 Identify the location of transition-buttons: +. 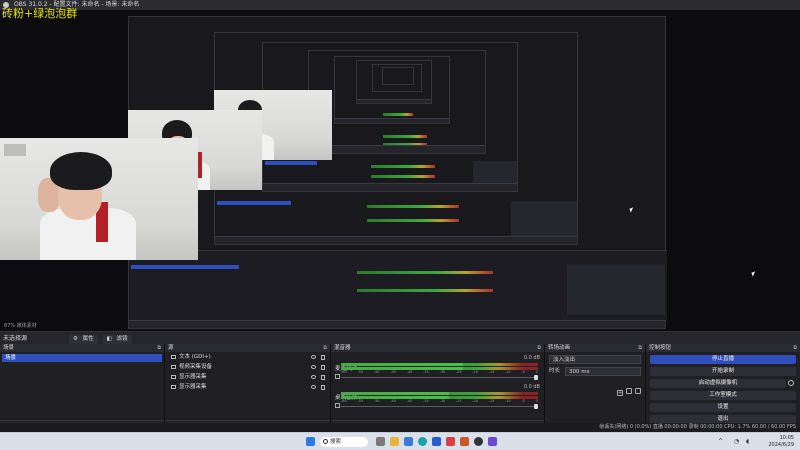
(593, 388).